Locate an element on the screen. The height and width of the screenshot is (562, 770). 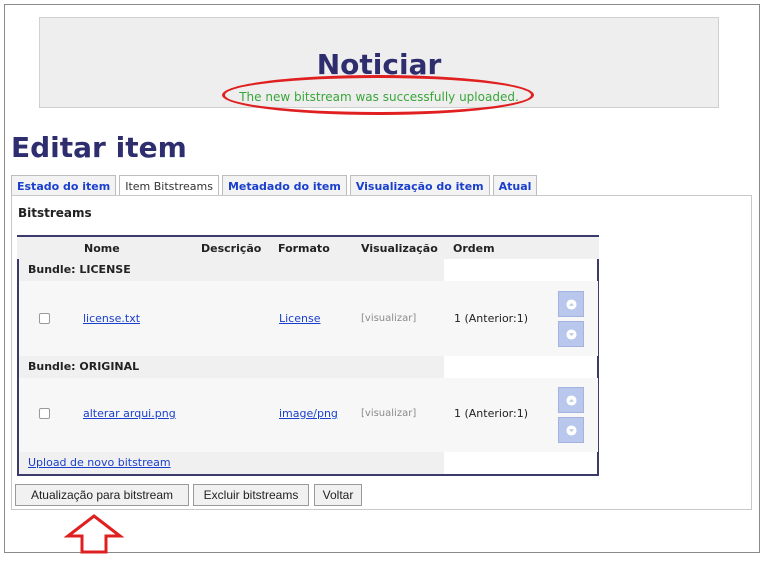
bitstream-format-link: image/png is located at coordinates (308, 413).